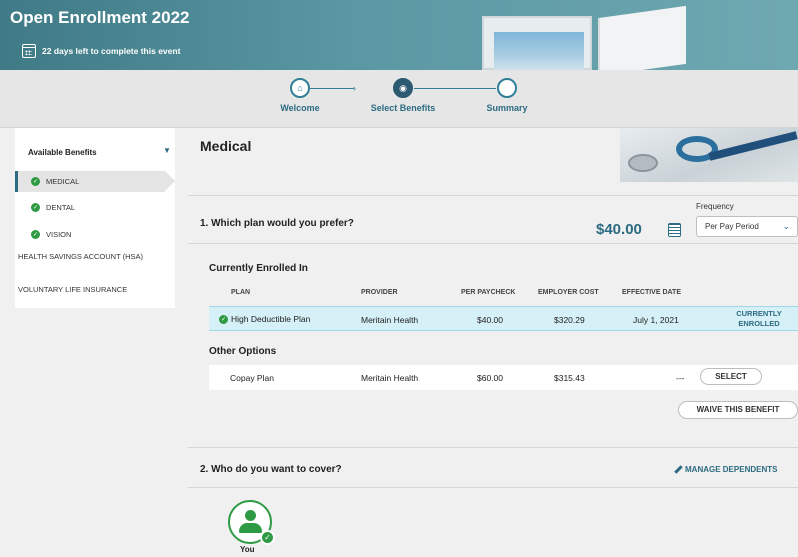 This screenshot has width=798, height=557. What do you see at coordinates (252, 378) in the screenshot?
I see `plan-cell: Copay Plan` at bounding box center [252, 378].